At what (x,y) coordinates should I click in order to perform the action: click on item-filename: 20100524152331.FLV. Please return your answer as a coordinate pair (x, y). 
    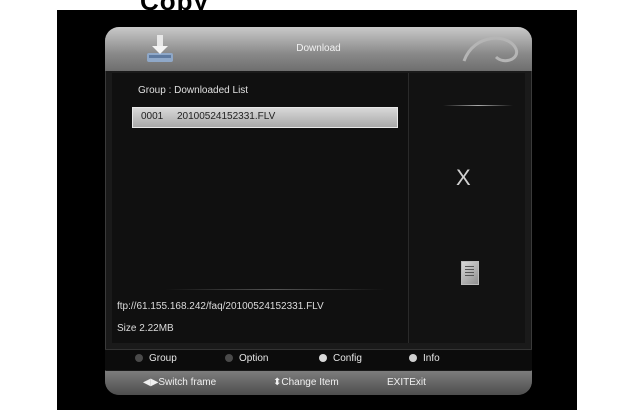
    Looking at the image, I should click on (226, 116).